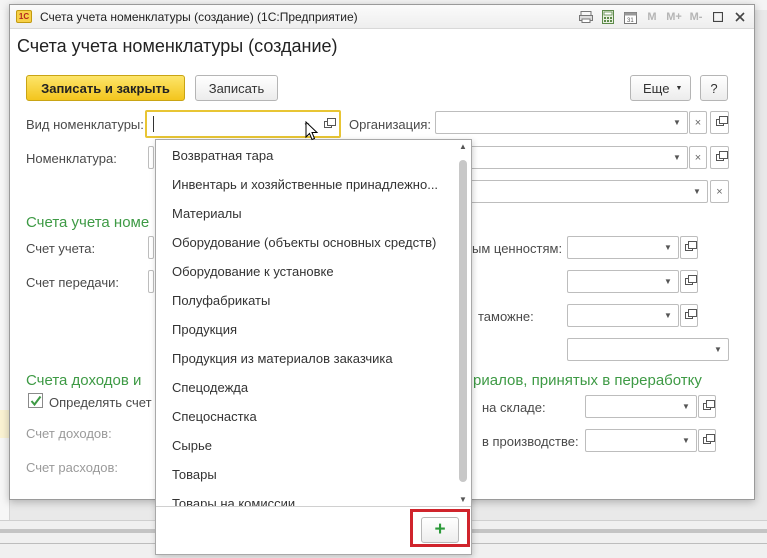 This screenshot has height=558, width=767. What do you see at coordinates (105, 88) in the screenshot?
I see `save-and-close-button: Записать и закрыть` at bounding box center [105, 88].